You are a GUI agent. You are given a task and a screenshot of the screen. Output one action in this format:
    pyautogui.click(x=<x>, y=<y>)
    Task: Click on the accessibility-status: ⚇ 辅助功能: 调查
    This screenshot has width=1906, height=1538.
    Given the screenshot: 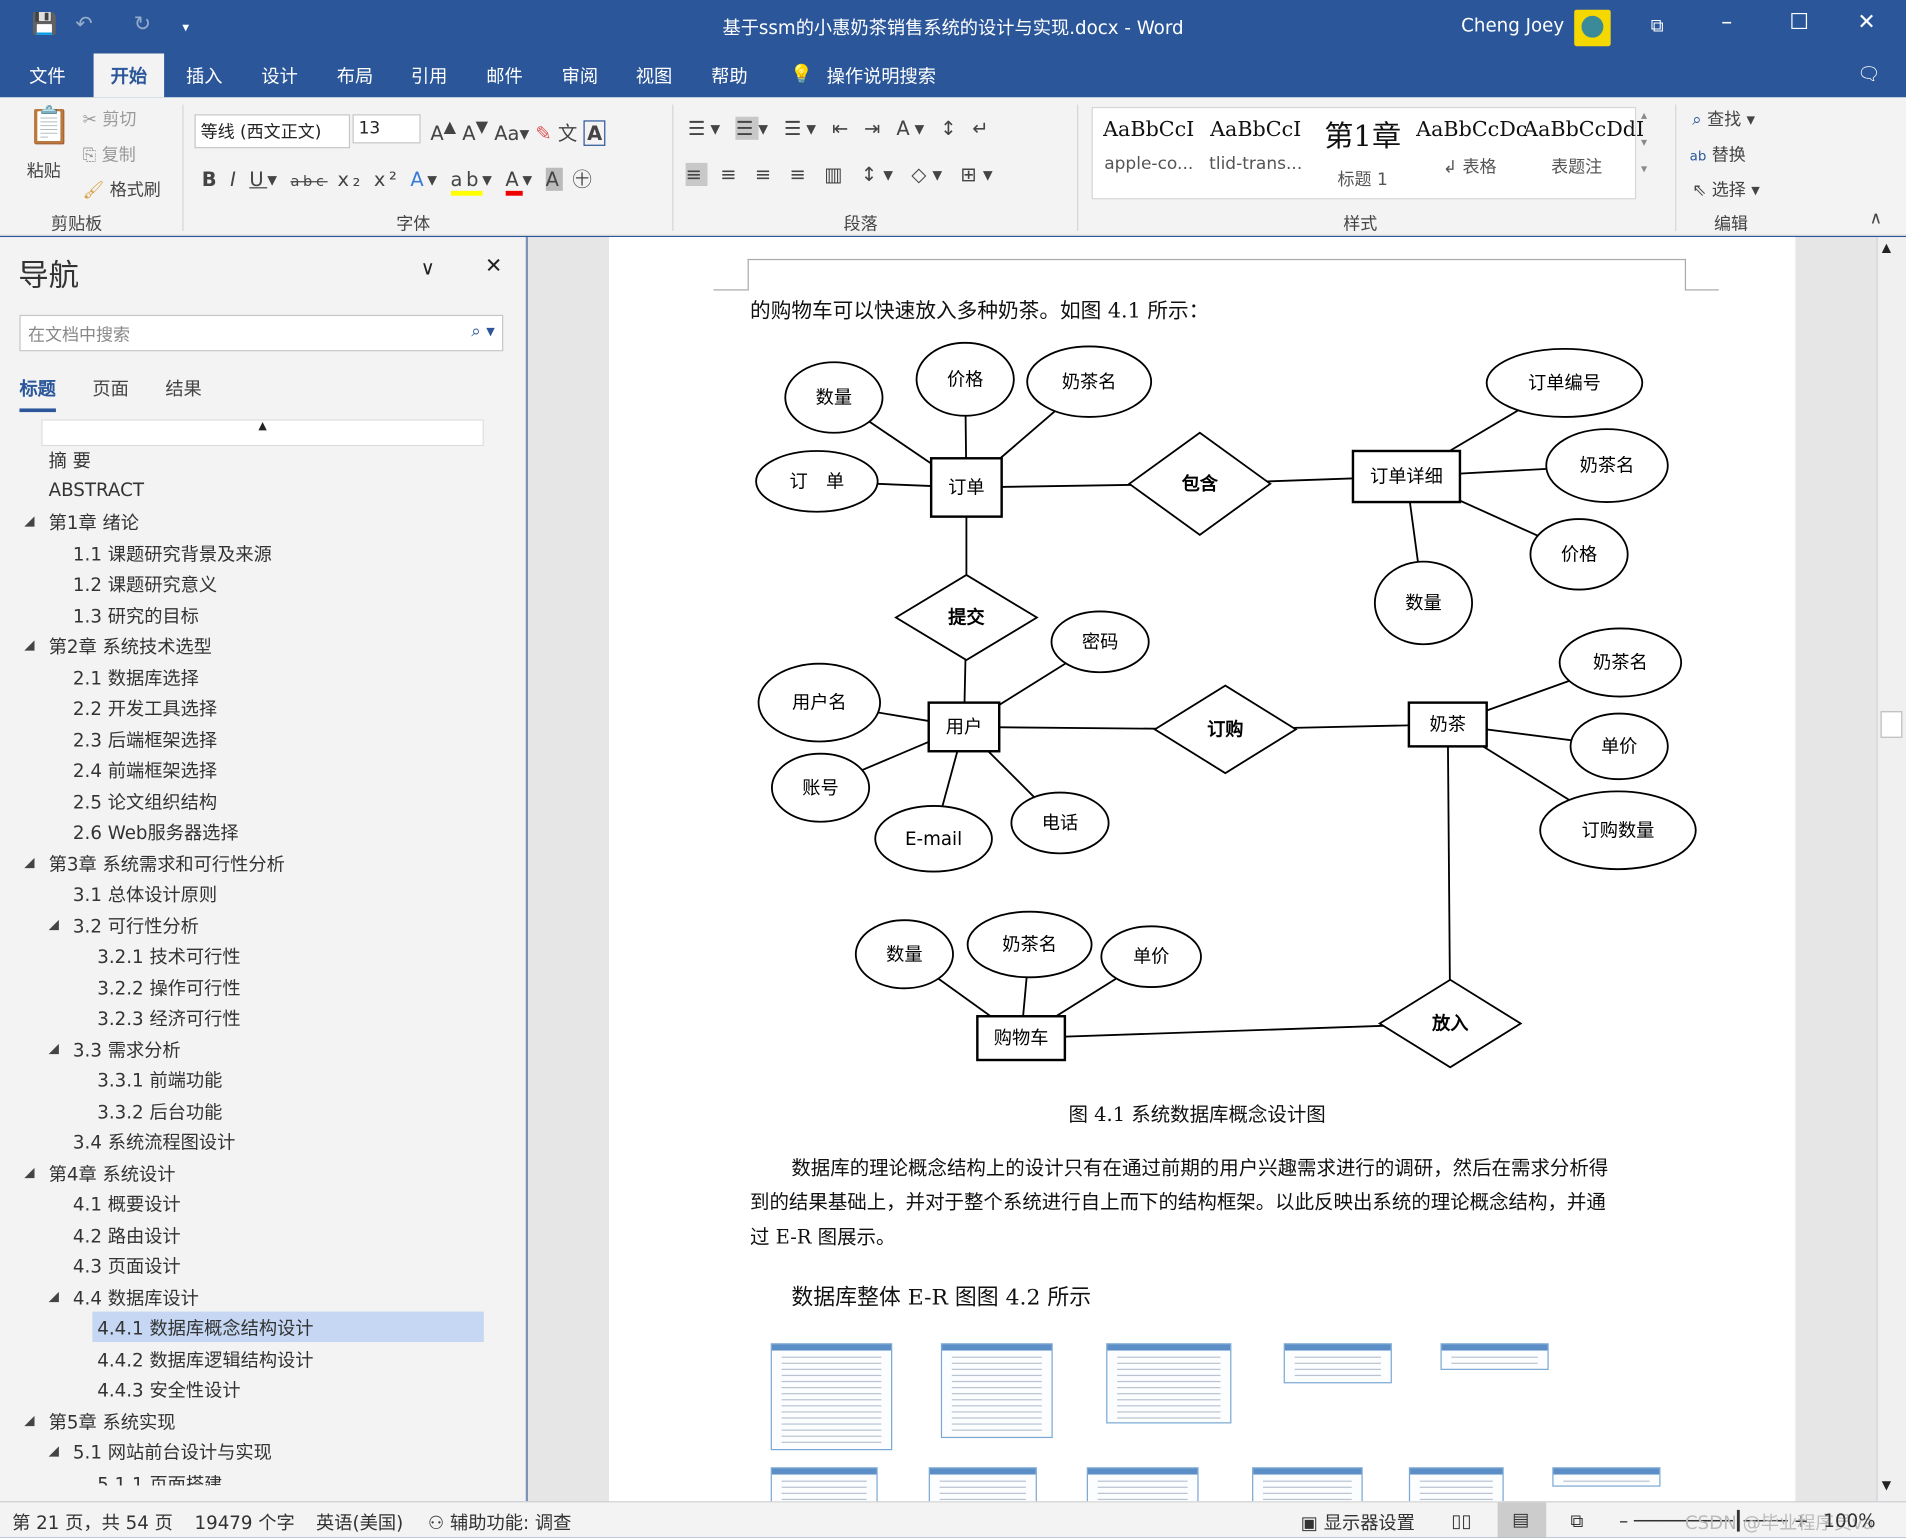 What is the action you would take?
    pyautogui.click(x=500, y=1523)
    